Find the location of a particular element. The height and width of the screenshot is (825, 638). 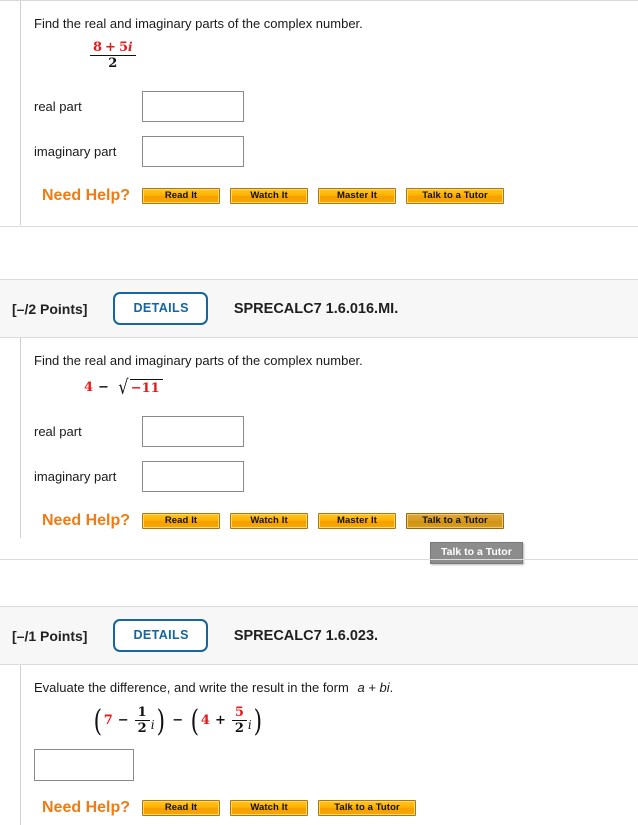

group1-imaginary-unit: i is located at coordinates (152, 724).